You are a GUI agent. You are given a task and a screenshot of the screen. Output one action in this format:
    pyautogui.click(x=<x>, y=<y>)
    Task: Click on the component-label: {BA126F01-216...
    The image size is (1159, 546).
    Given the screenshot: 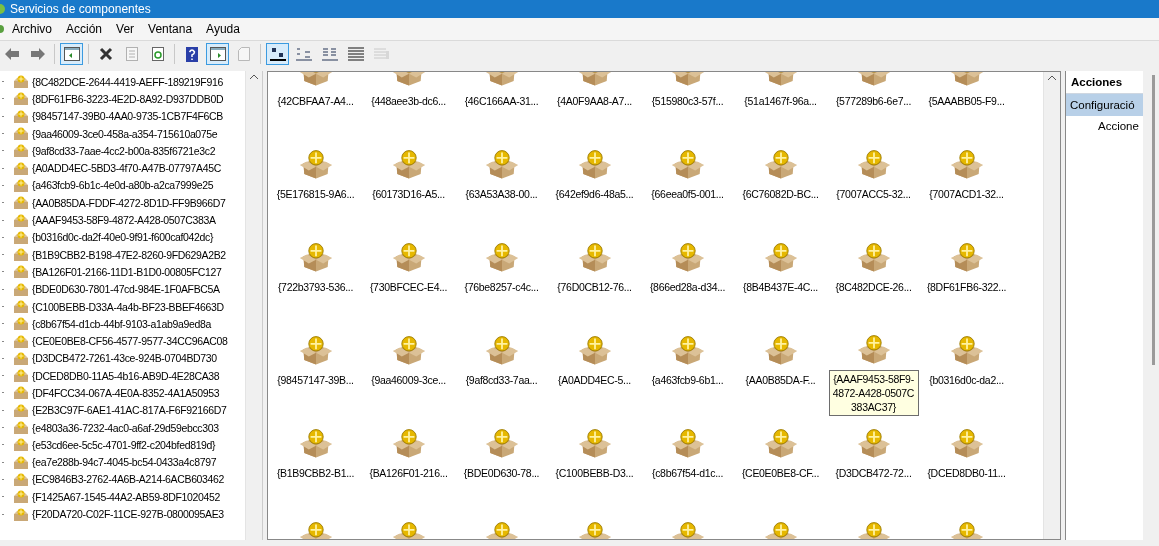 What is the action you would take?
    pyautogui.click(x=408, y=473)
    